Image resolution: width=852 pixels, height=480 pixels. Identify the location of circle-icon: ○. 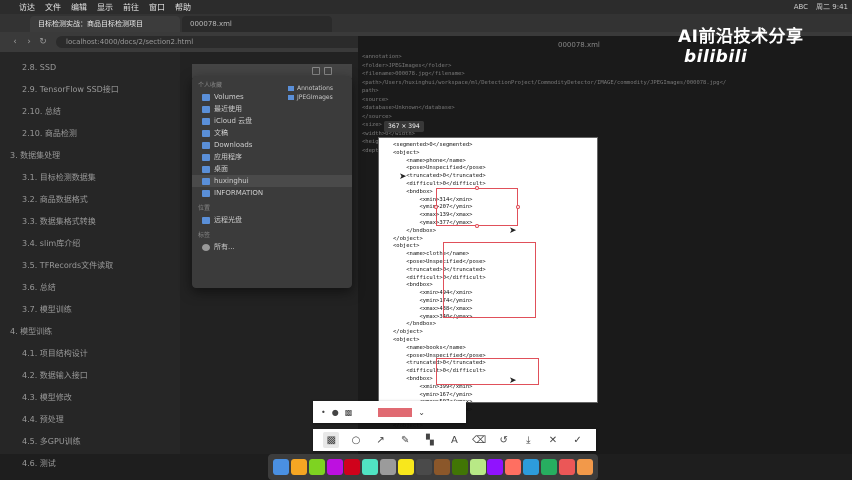
(356, 440).